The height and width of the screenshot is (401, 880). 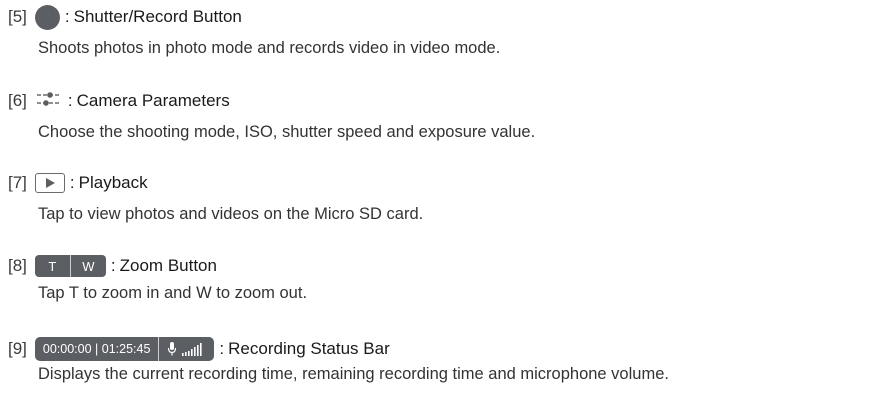 I want to click on divider, so click(x=159, y=349).